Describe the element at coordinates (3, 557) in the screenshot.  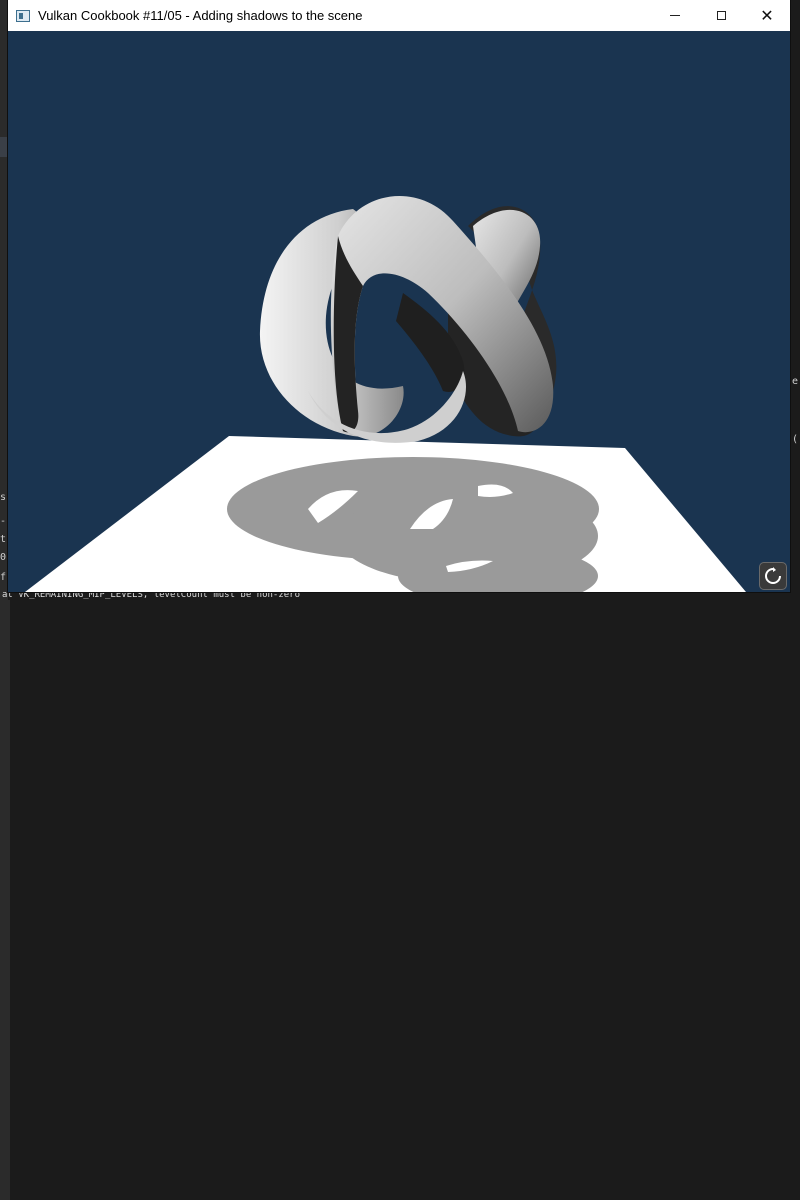
I see `background-text-fragment: 0` at that location.